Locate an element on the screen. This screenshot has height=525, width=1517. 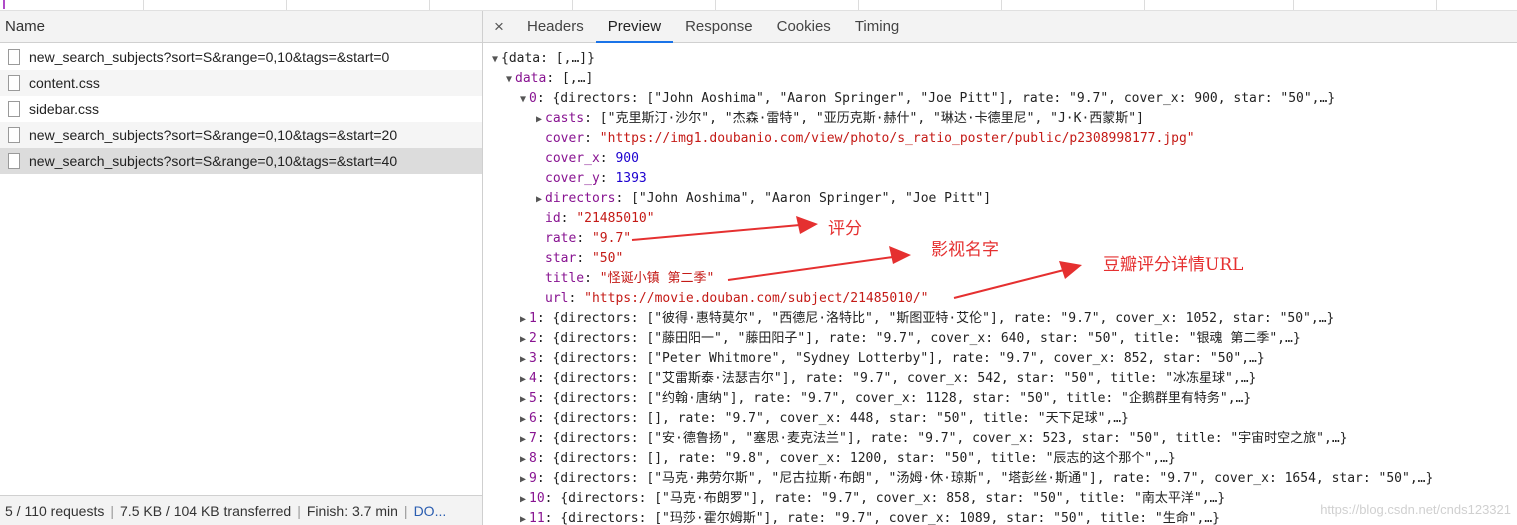
request-row: sidebar.css is located at coordinates (241, 109).